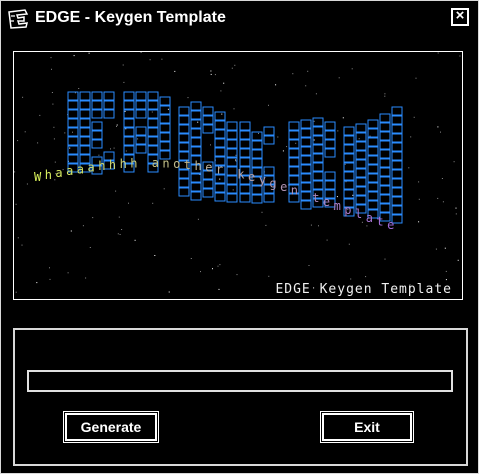  What do you see at coordinates (294, 191) in the screenshot?
I see `scroller-char: n` at bounding box center [294, 191].